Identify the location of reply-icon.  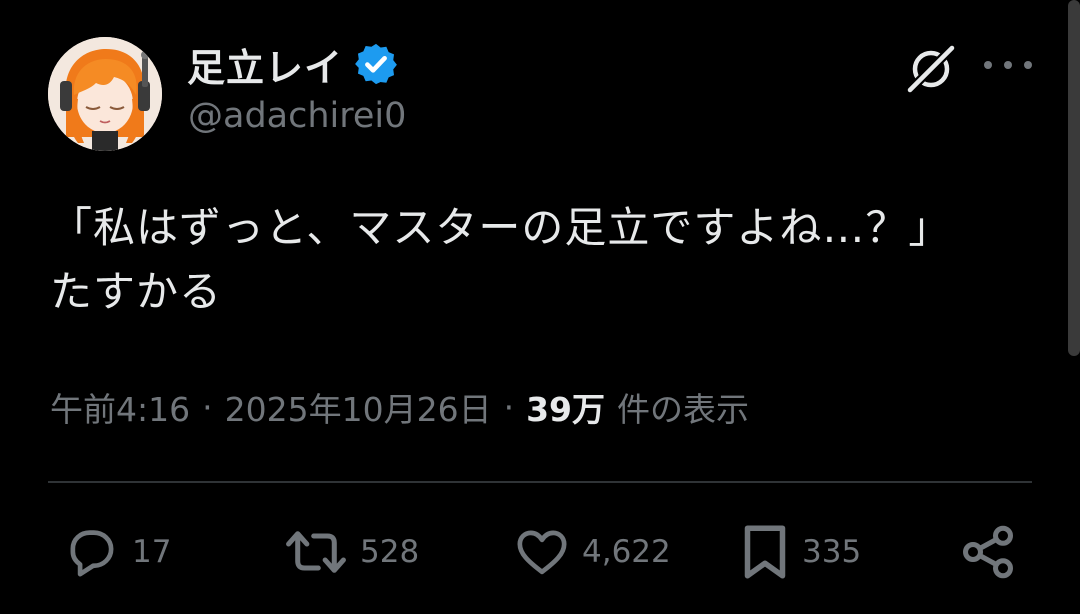
(92, 553).